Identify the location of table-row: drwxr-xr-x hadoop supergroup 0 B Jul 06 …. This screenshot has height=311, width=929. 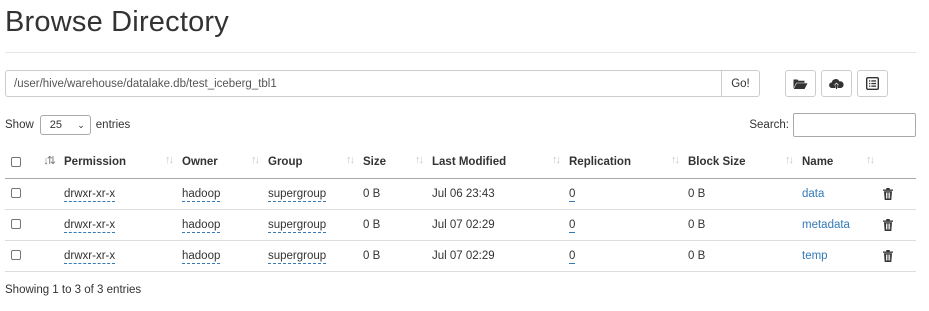
(460, 194).